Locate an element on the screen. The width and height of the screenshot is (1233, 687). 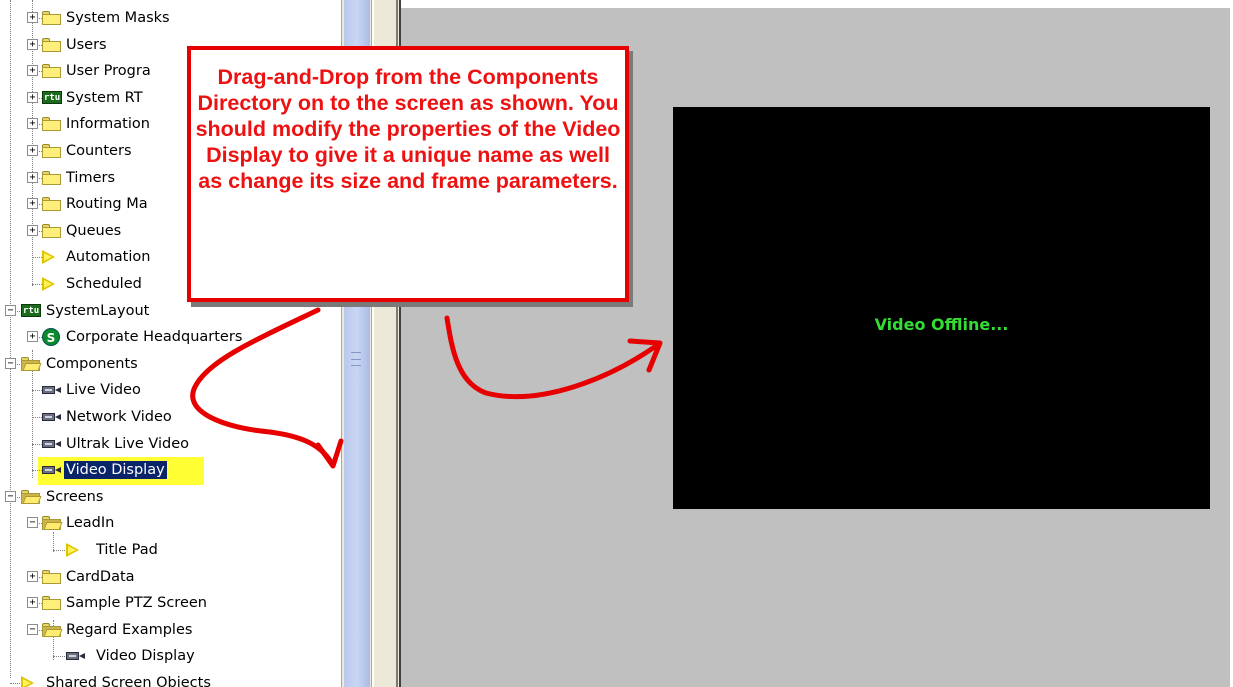
tree-item: Scheduled is located at coordinates (104, 284).